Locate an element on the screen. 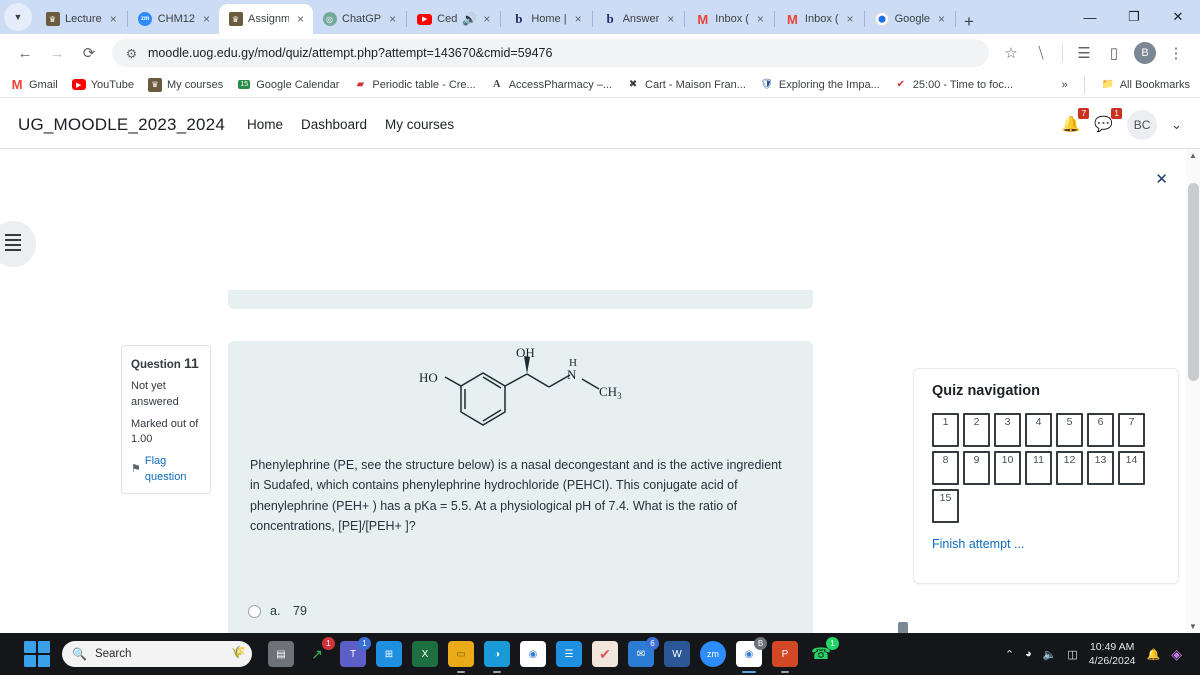 This screenshot has width=1200, height=675. quiz-nav-item: 3 is located at coordinates (1007, 430).